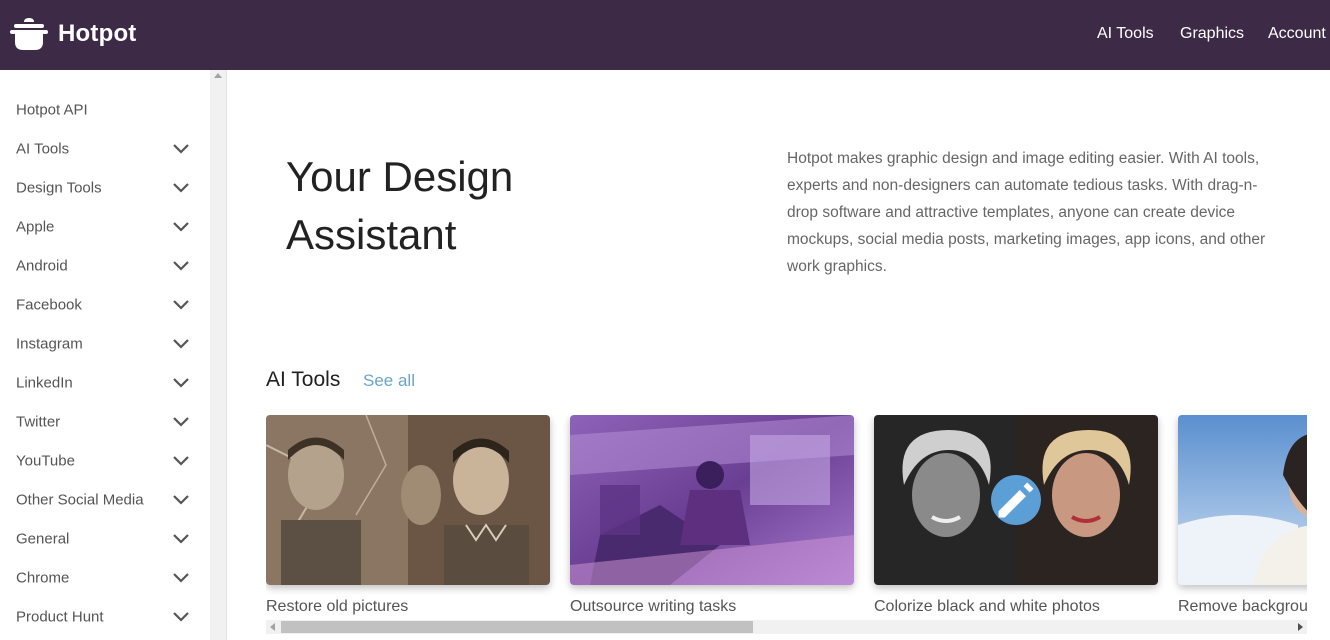  Describe the element at coordinates (389, 381) in the screenshot. I see `see-all-link: See all` at that location.